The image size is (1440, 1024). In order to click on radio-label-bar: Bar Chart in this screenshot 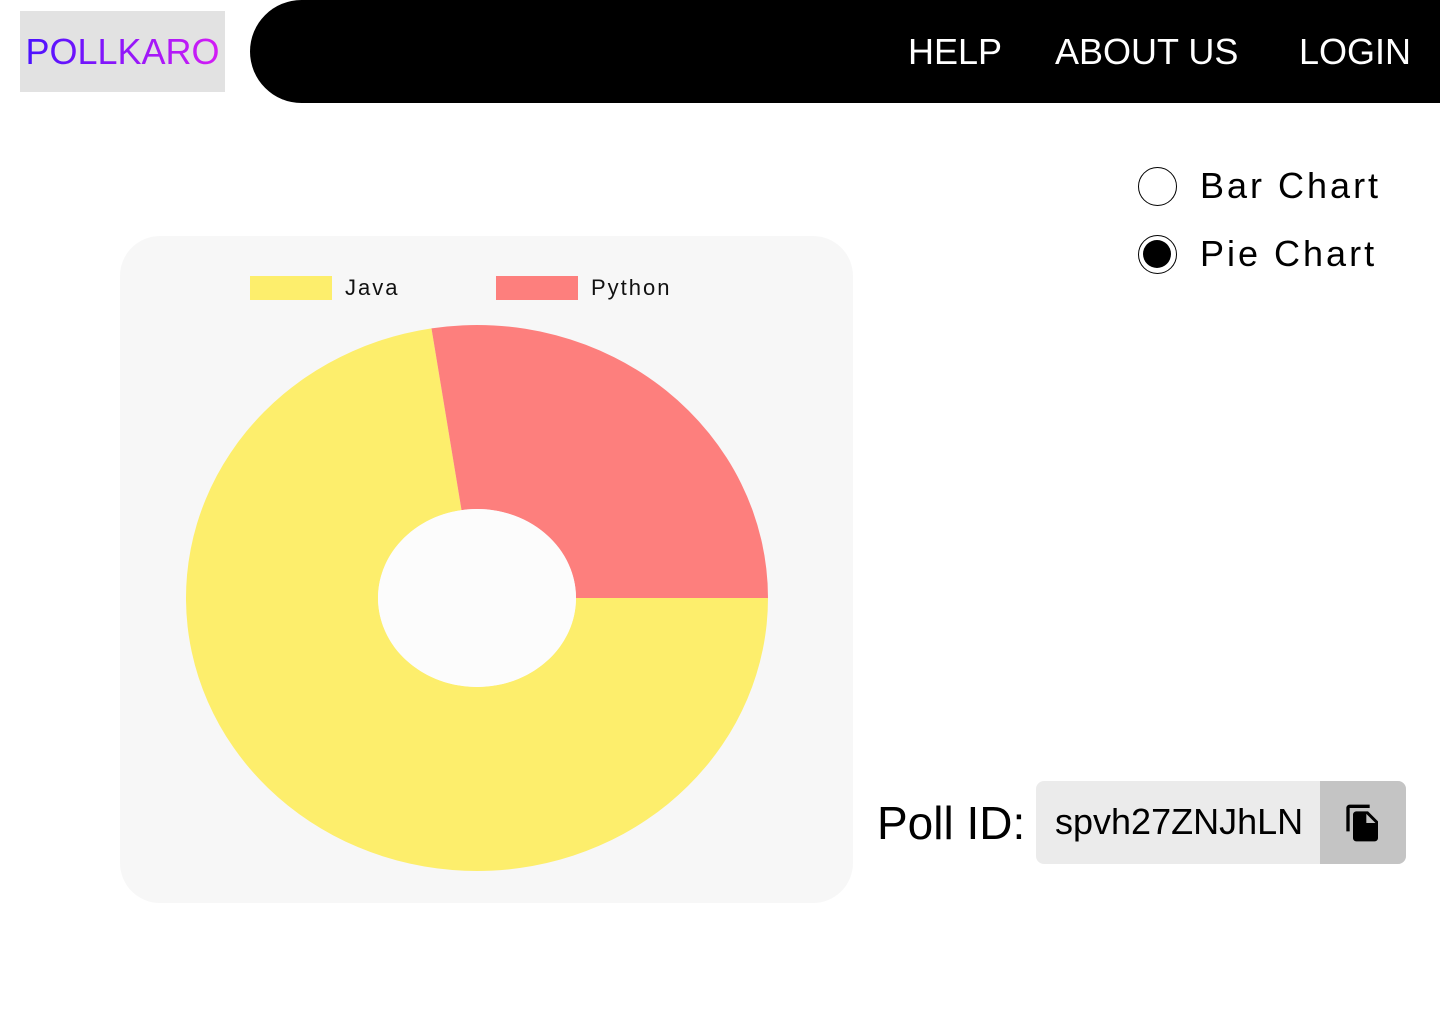, I will do `click(1291, 185)`.